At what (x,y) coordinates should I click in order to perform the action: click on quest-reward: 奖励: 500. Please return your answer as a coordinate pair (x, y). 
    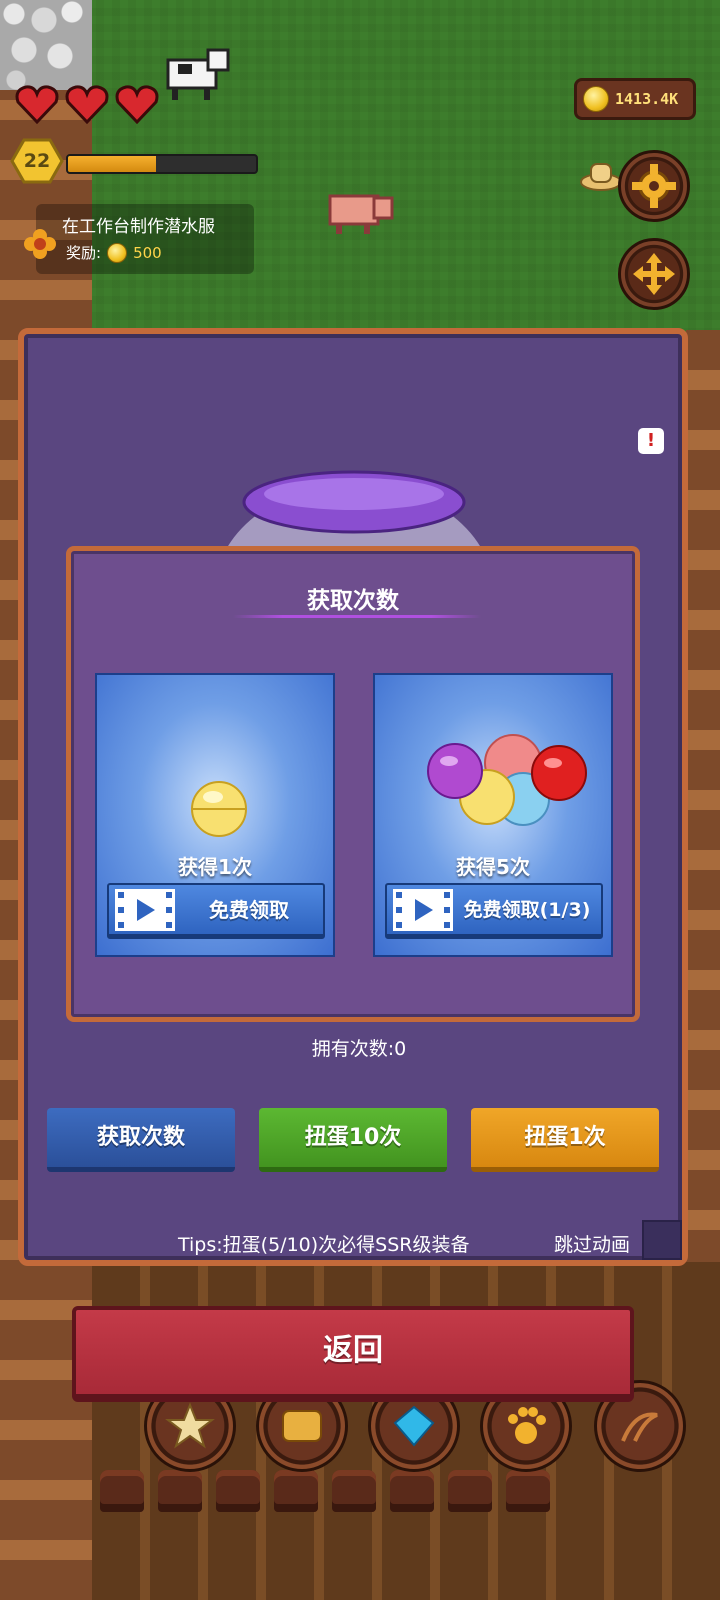
    Looking at the image, I should click on (114, 252).